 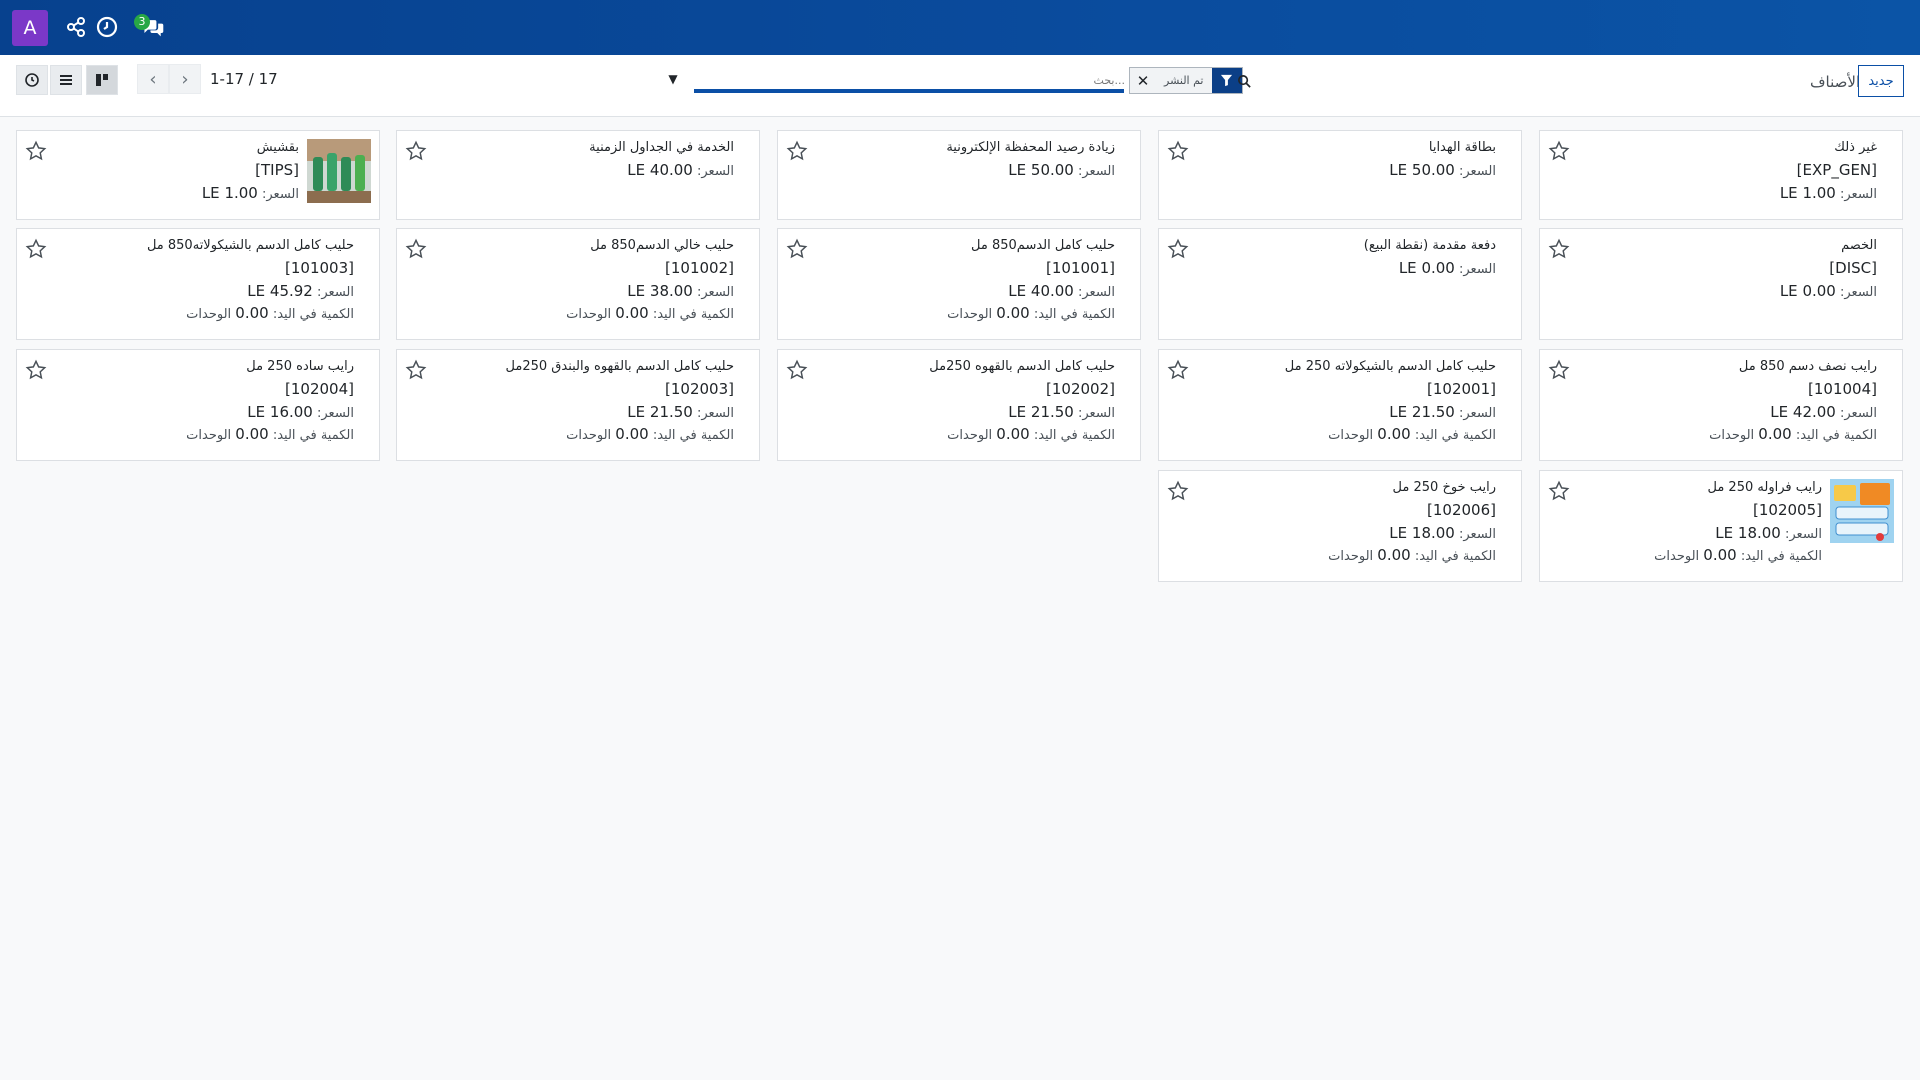 I want to click on product-name: حليب كامل الدسم بالقهوه والبندق 250مل, so click(x=619, y=366).